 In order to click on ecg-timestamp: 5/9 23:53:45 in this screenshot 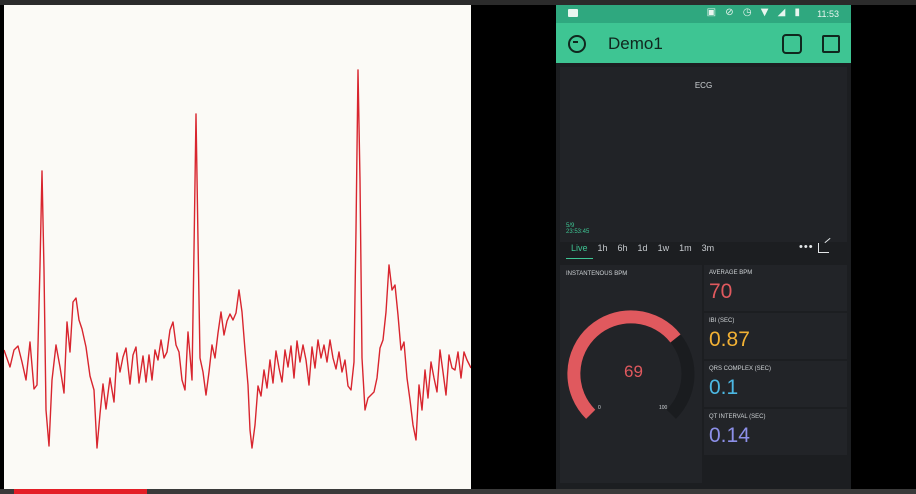, I will do `click(577, 229)`.